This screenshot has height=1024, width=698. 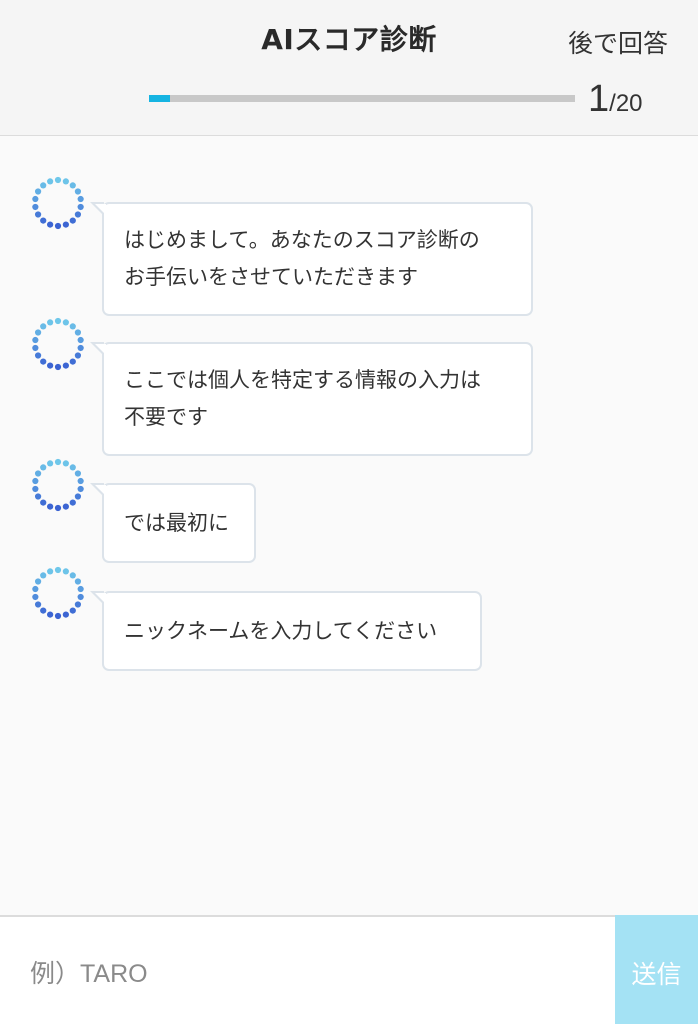 I want to click on progress-bar, so click(x=362, y=98).